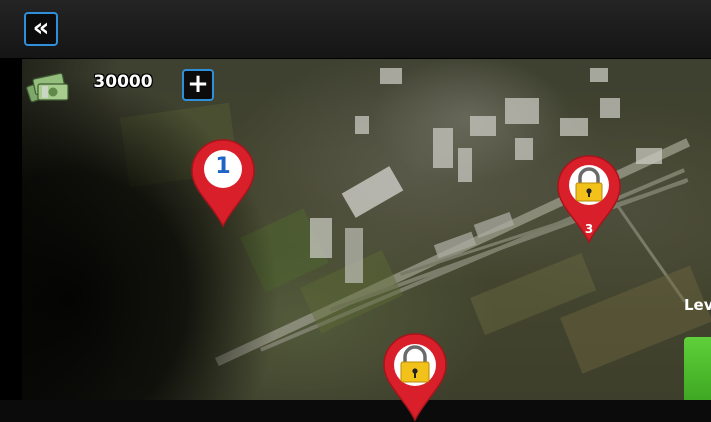  Describe the element at coordinates (697, 368) in the screenshot. I see `play-button` at that location.